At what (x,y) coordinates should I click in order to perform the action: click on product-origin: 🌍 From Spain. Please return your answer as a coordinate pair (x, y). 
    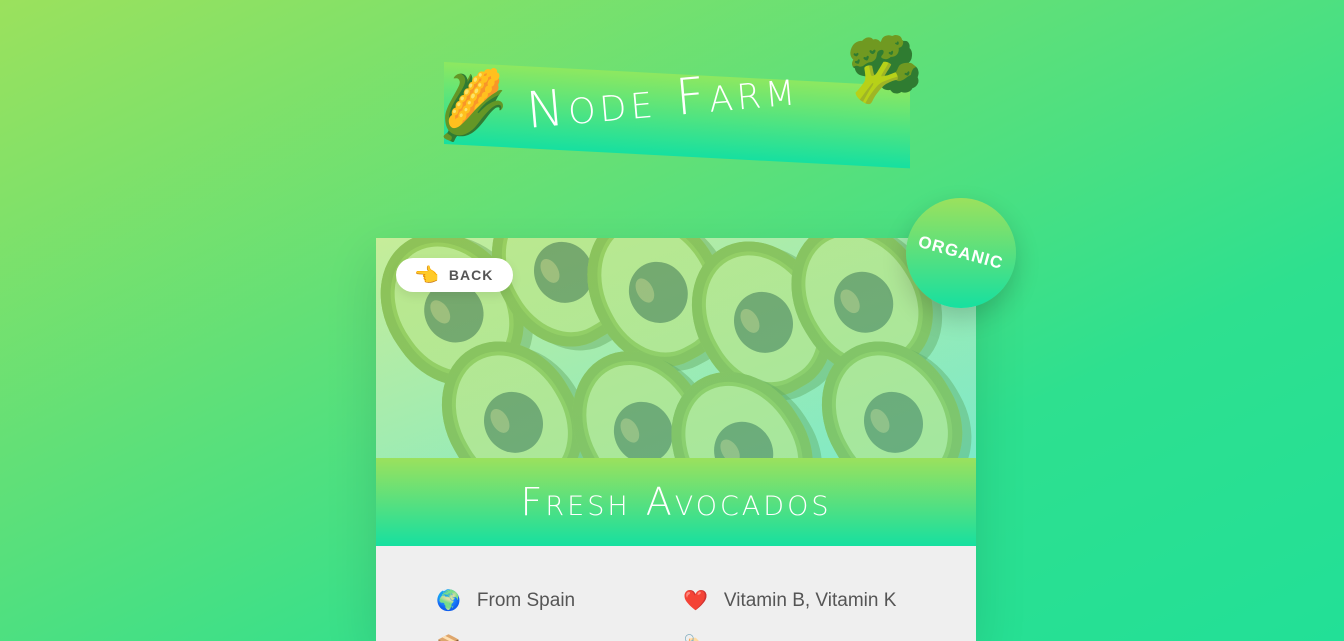
    Looking at the image, I should click on (505, 601).